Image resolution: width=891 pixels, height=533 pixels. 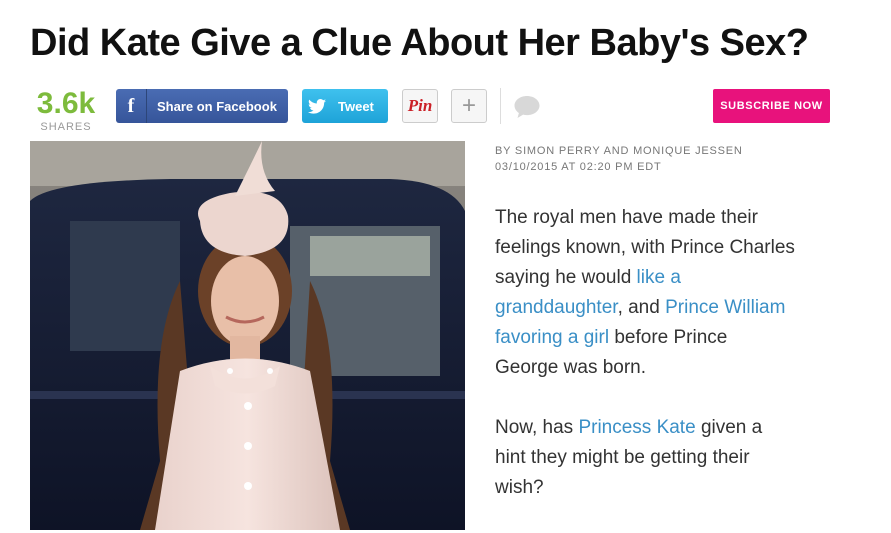 I want to click on plus-icon: +, so click(x=468, y=105).